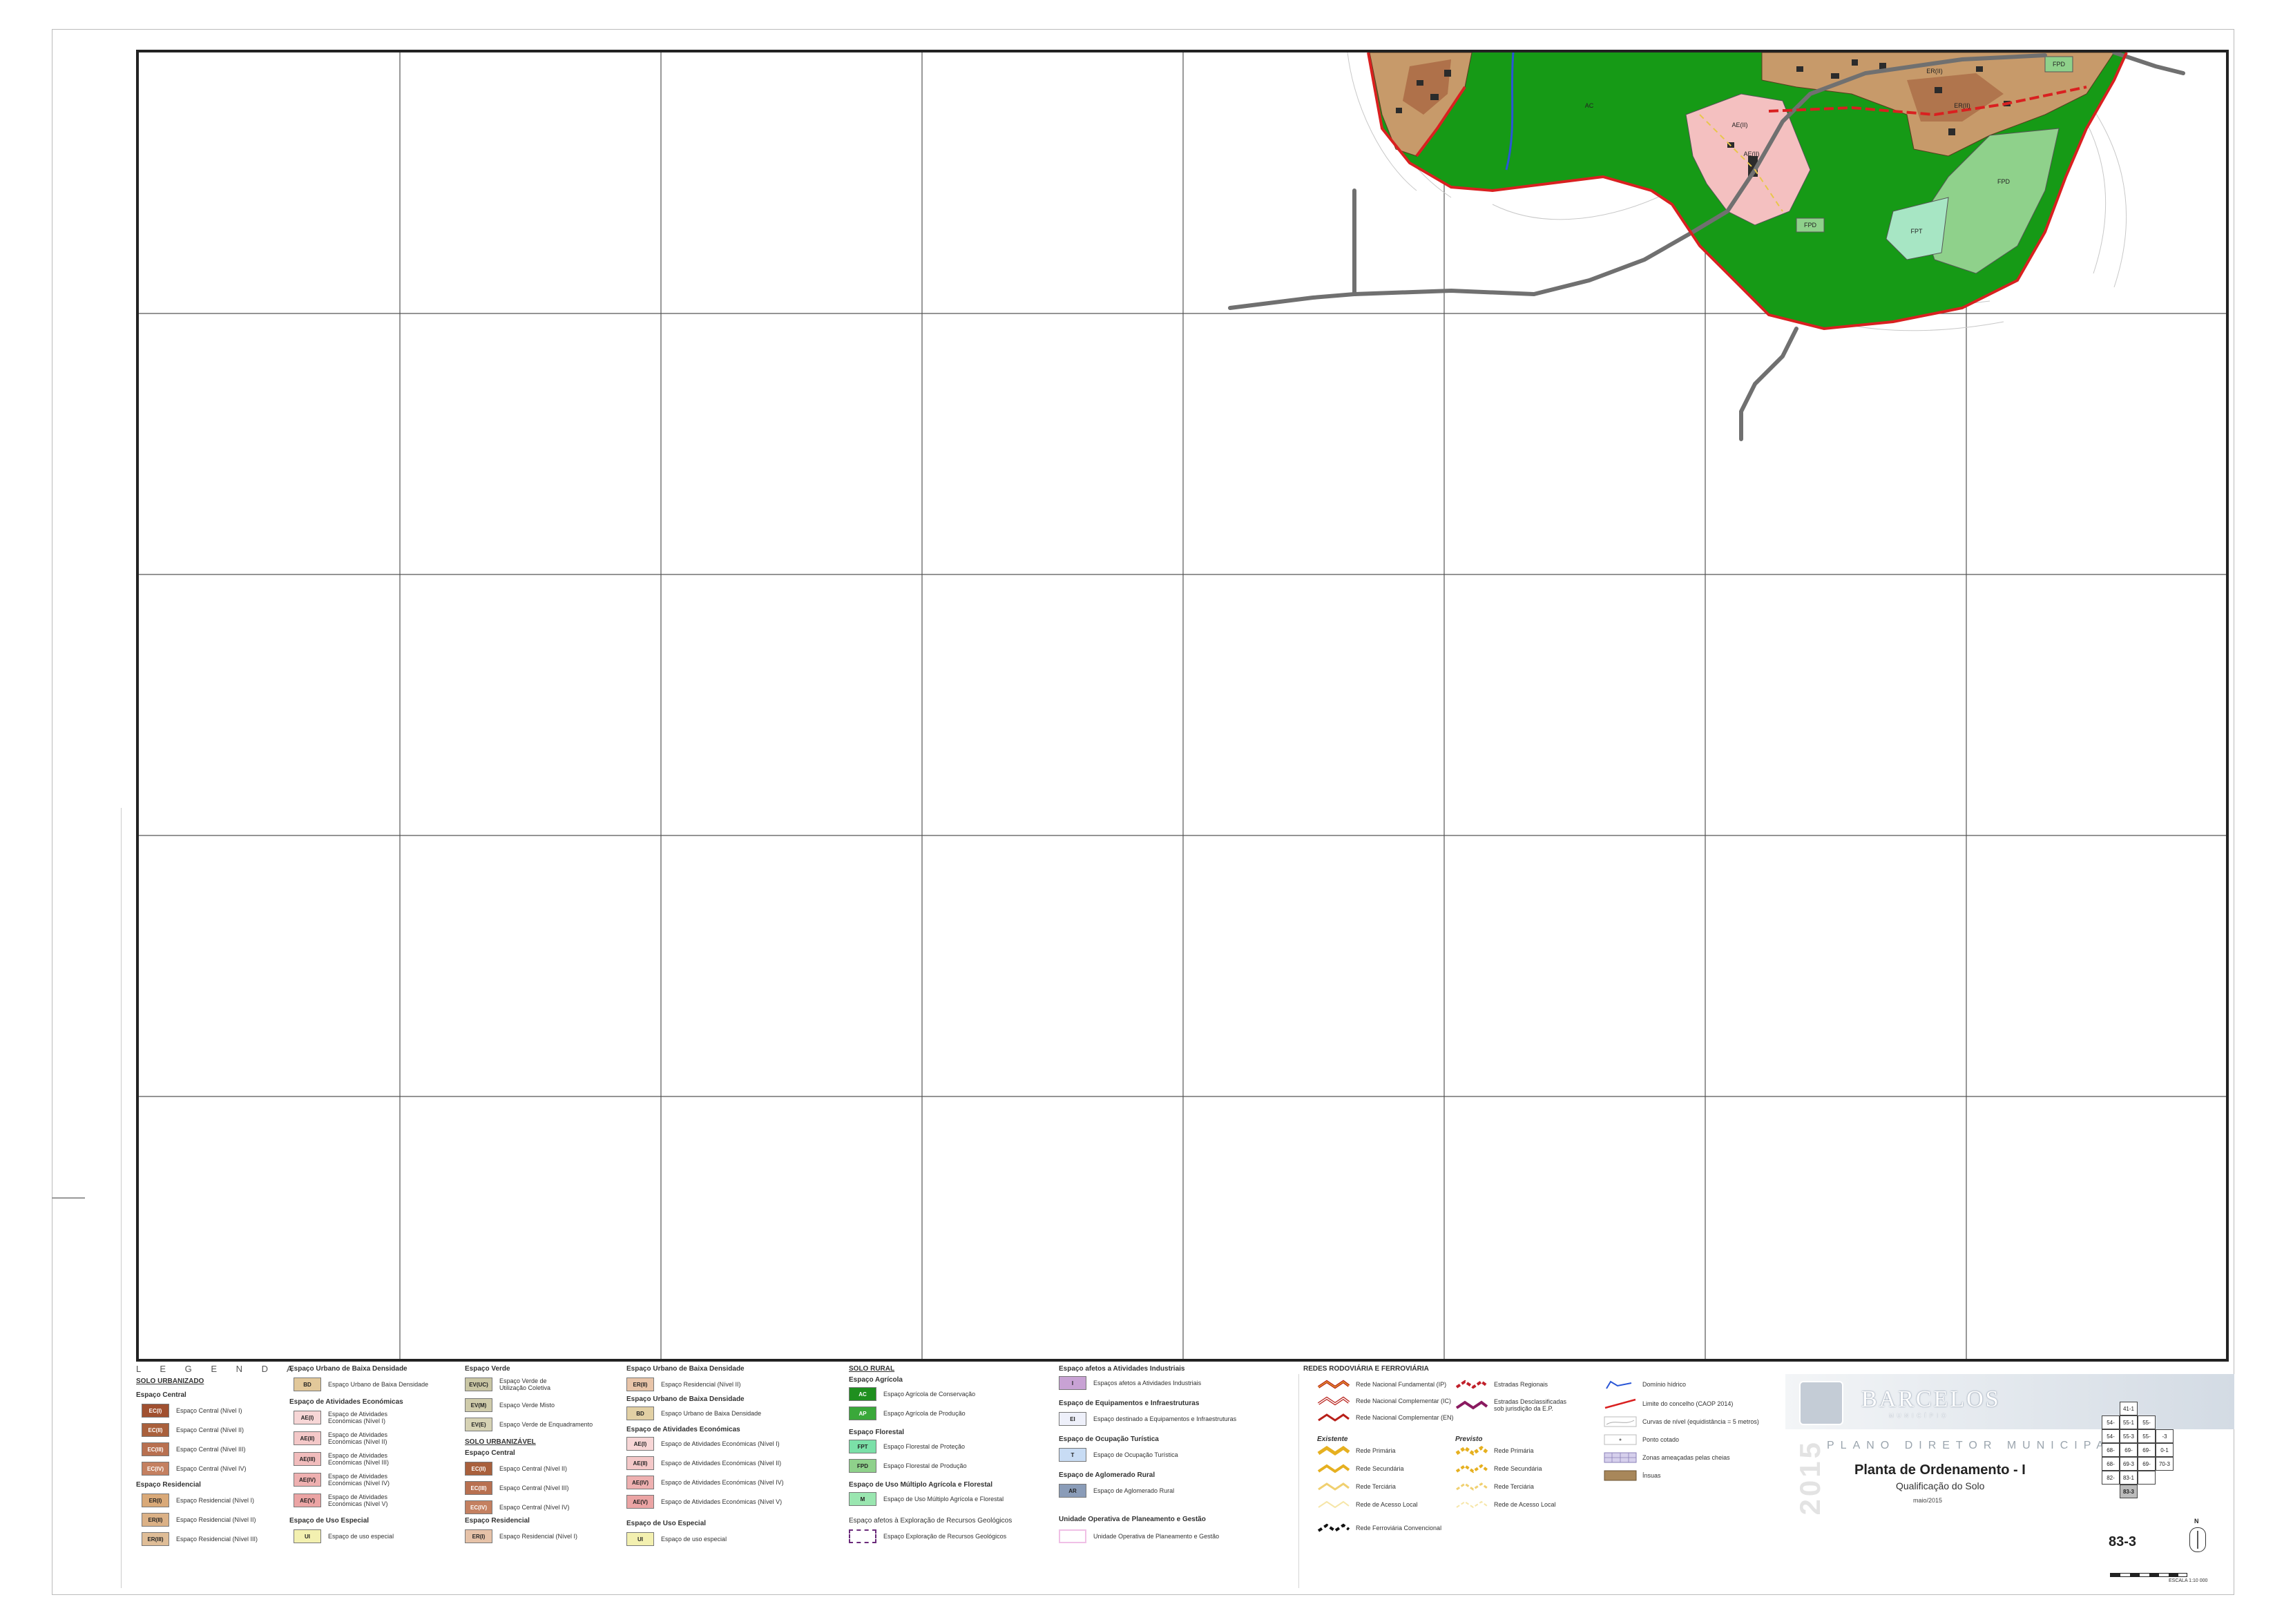 Image resolution: width=2293 pixels, height=1624 pixels. I want to click on legend-item: T Espaço de Ocupação Turística, so click(1118, 1455).